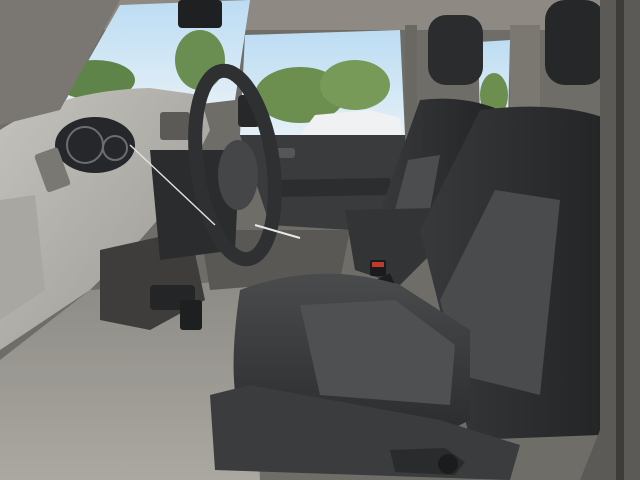  Describe the element at coordinates (448, 464) in the screenshot. I see `seat-recline-knob` at that location.